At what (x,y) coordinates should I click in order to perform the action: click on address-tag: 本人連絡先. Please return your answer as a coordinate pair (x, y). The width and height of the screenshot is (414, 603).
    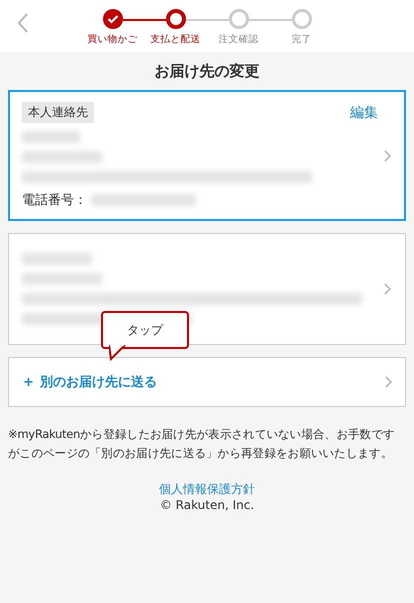
    Looking at the image, I should click on (58, 112).